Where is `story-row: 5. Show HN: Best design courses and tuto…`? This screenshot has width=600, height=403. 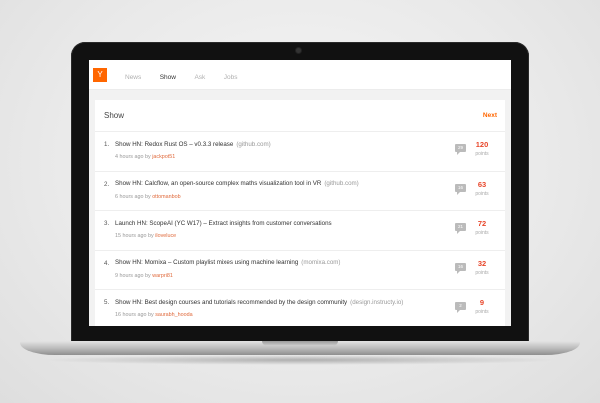
story-row: 5. Show HN: Best design courses and tuto… is located at coordinates (300, 308).